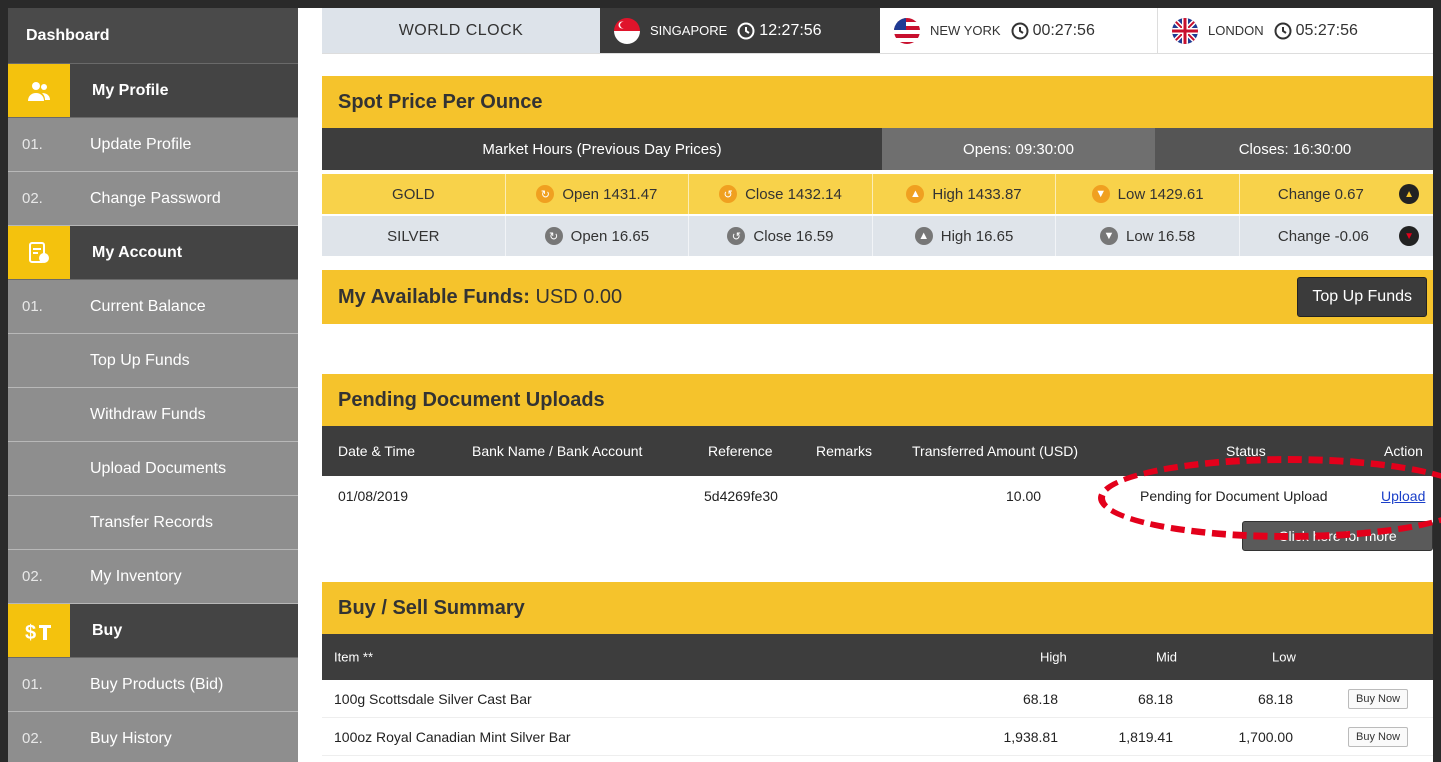 This screenshot has height=762, width=1441. What do you see at coordinates (1409, 236) in the screenshot?
I see `change-down-icon: ▼` at bounding box center [1409, 236].